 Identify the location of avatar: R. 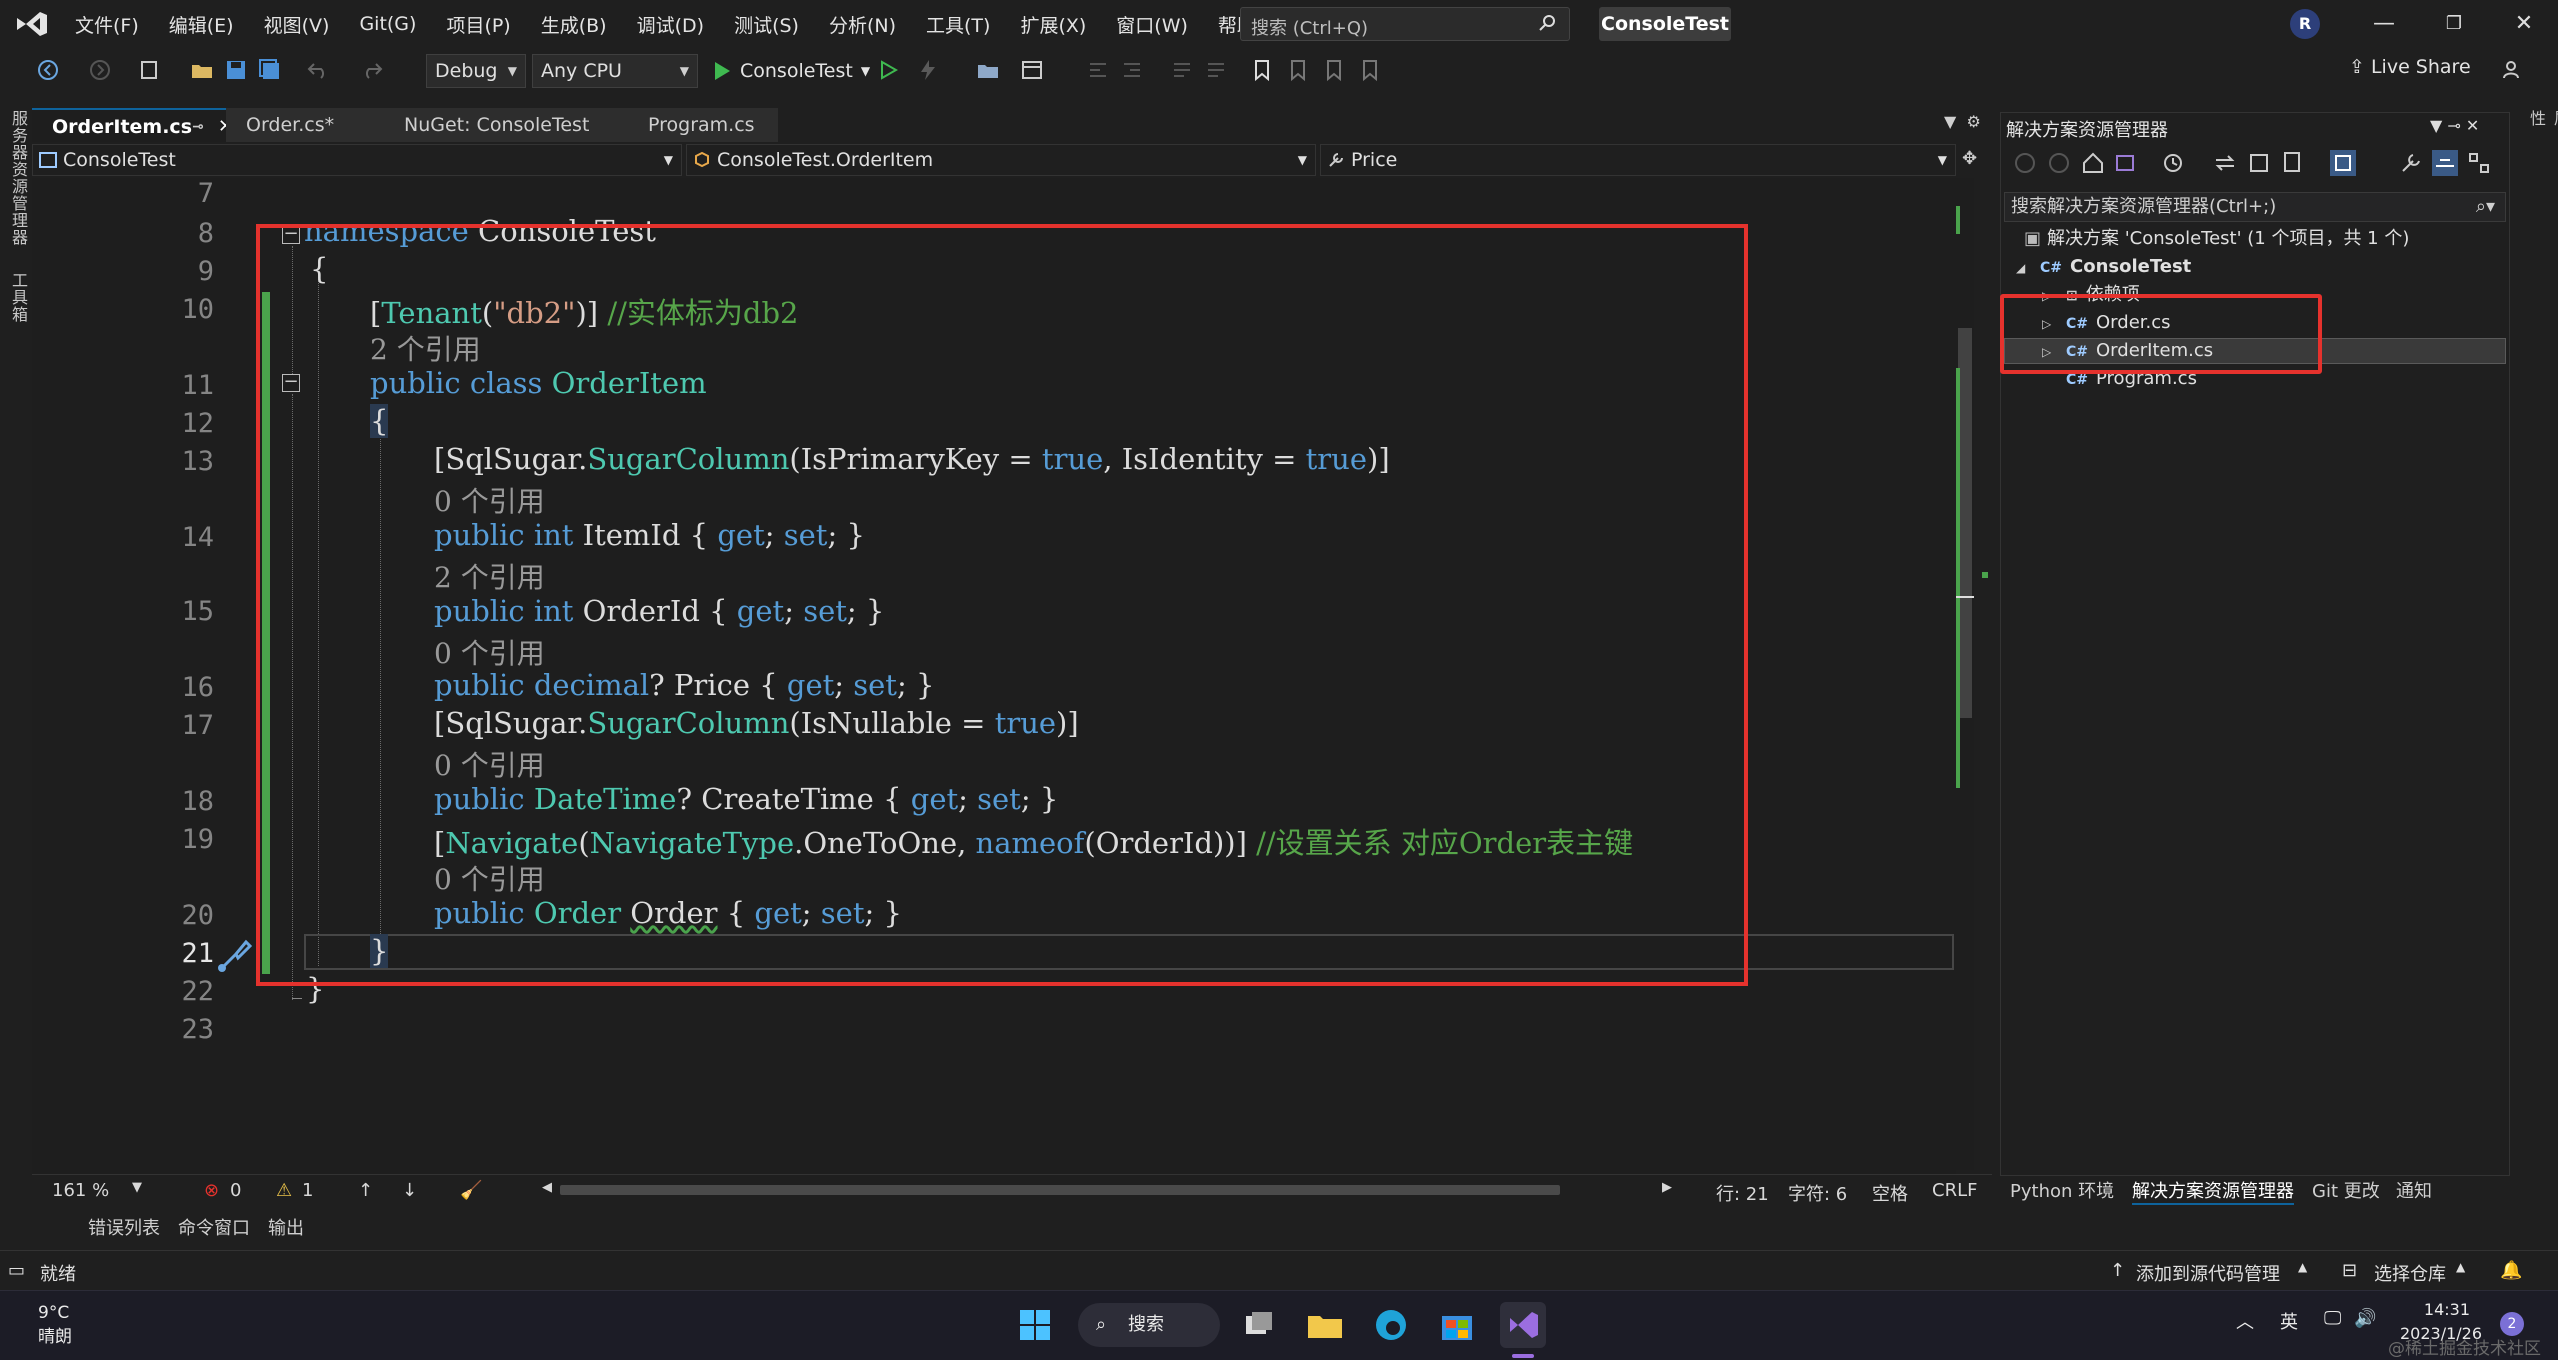
(2305, 24).